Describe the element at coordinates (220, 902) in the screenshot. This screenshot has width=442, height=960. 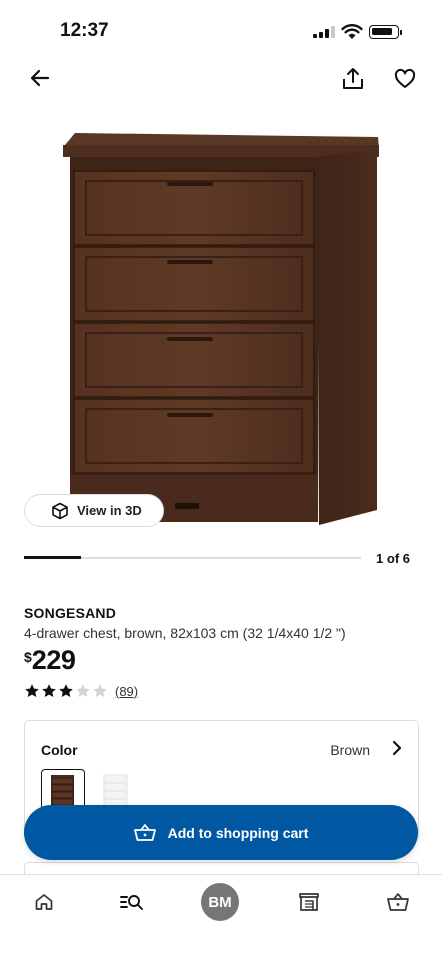
I see `tab-profile-avatar: BM` at that location.